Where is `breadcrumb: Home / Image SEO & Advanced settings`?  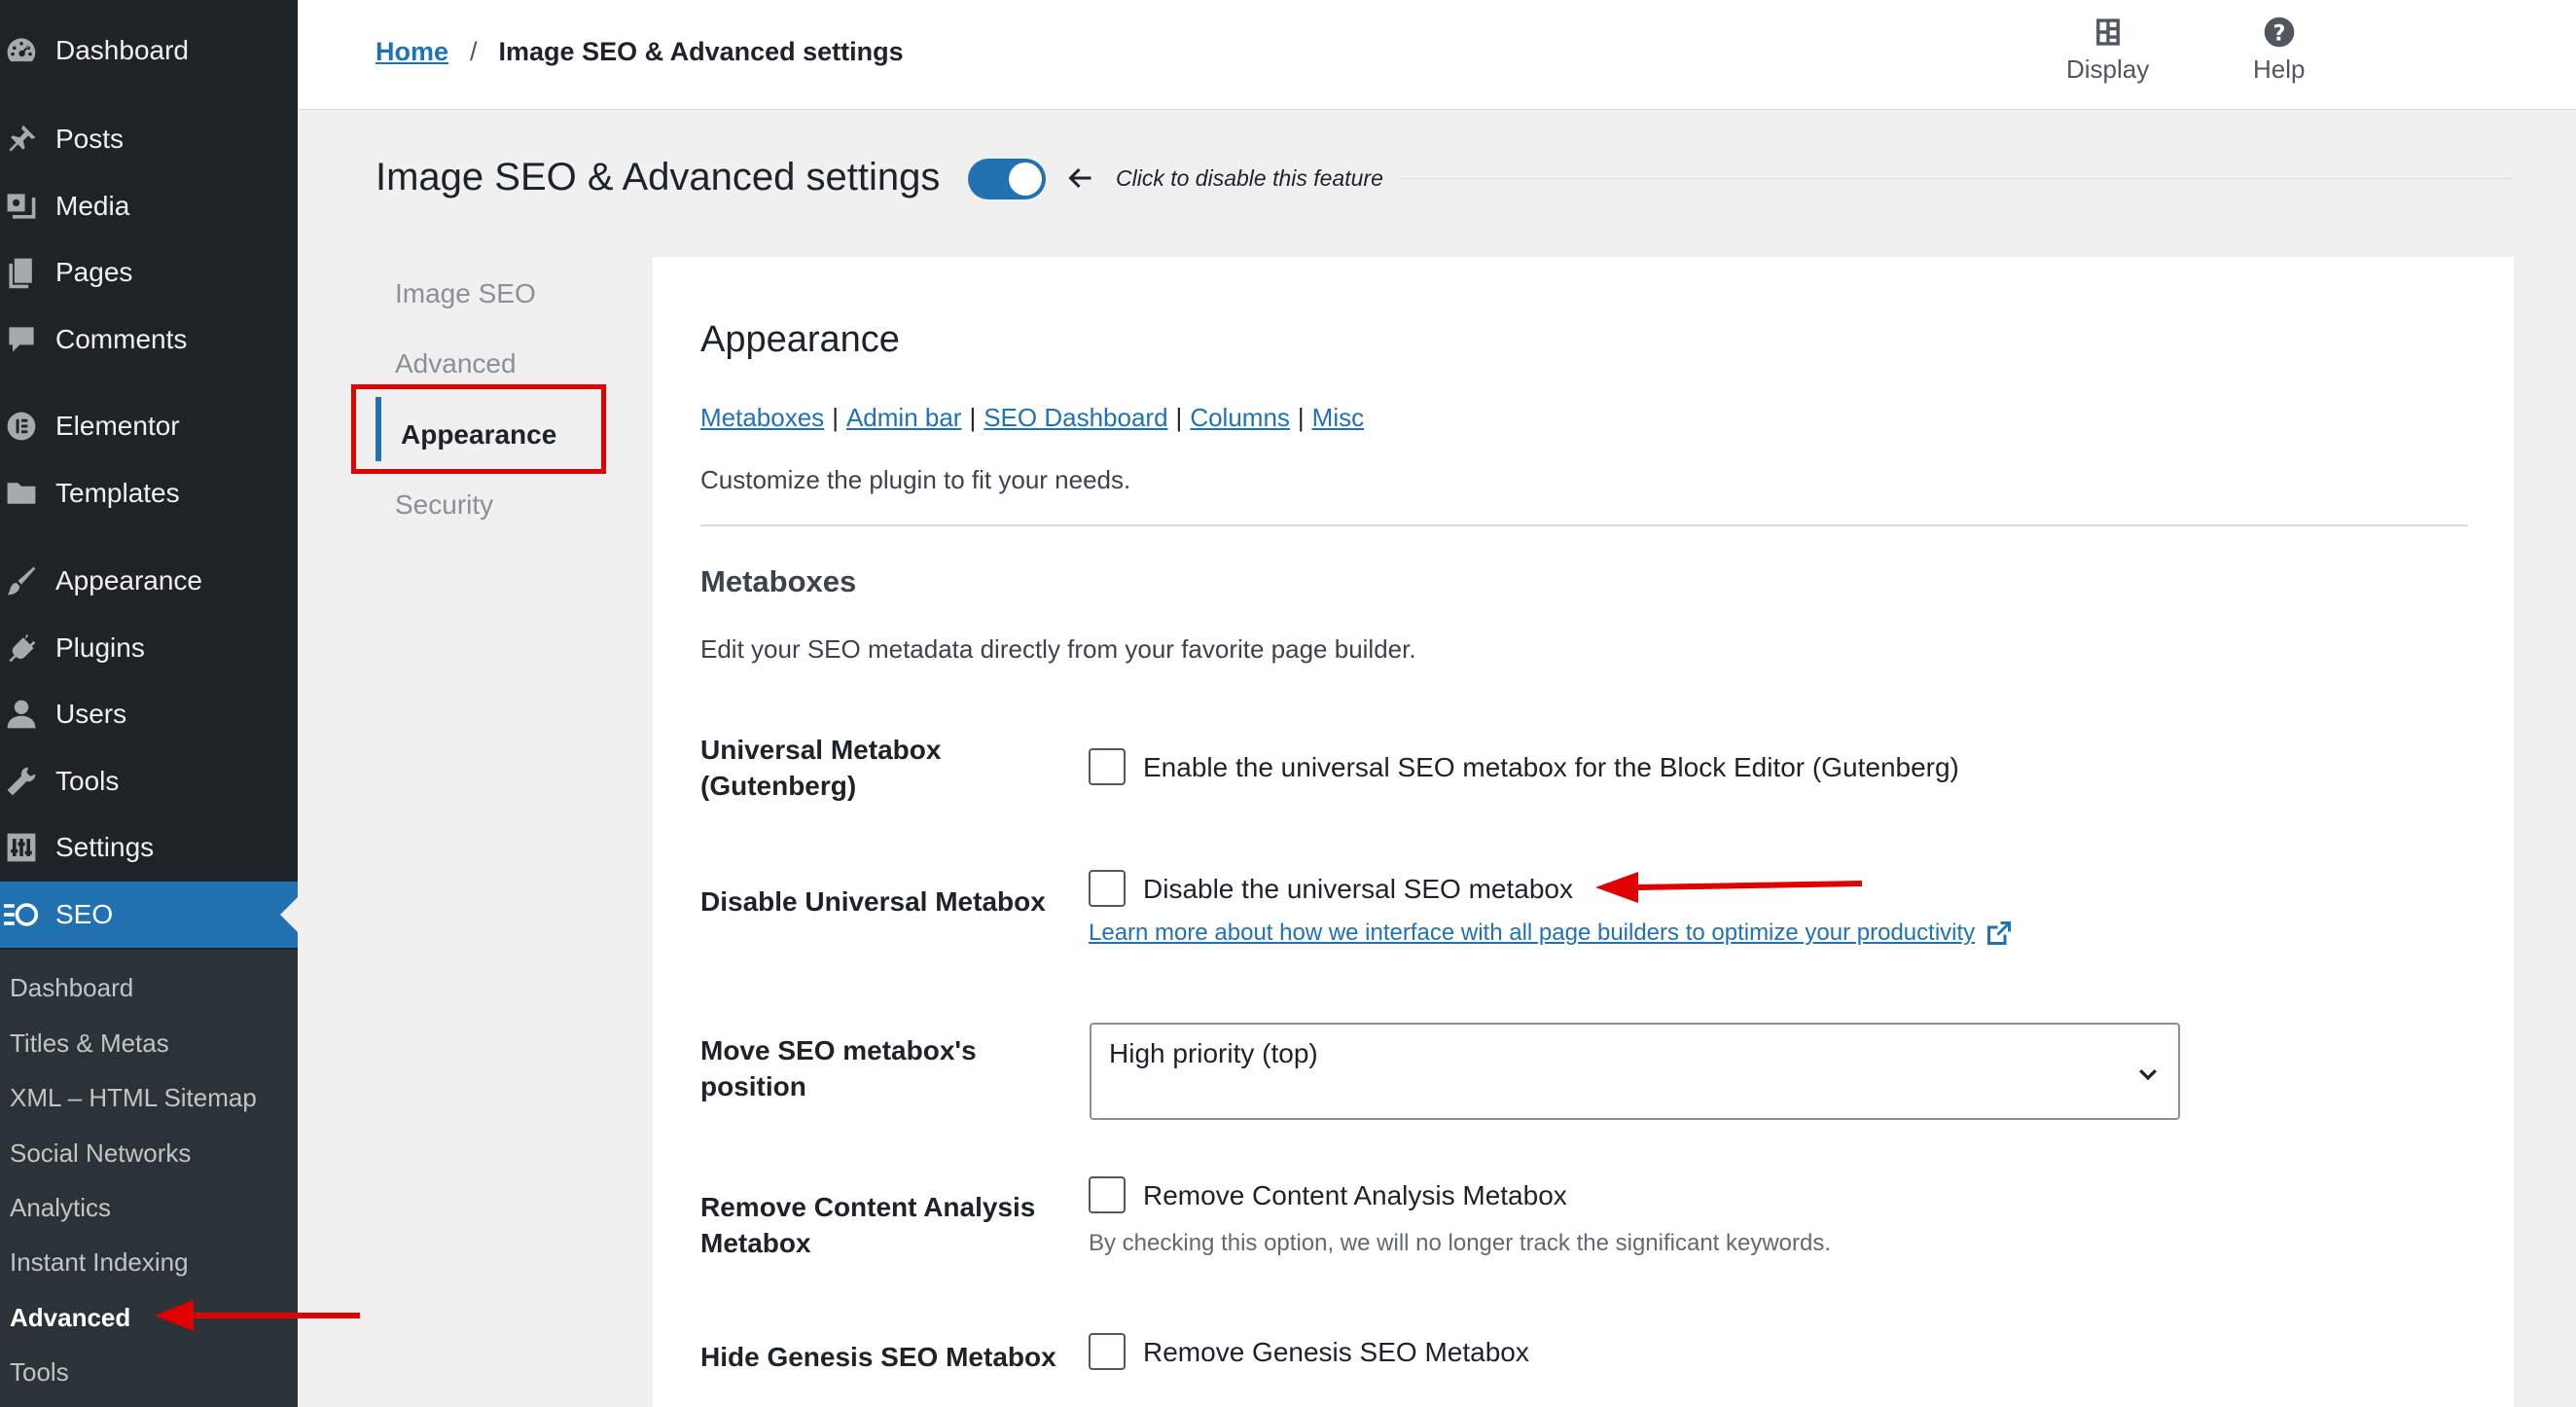 breadcrumb: Home / Image SEO & Advanced settings is located at coordinates (640, 52).